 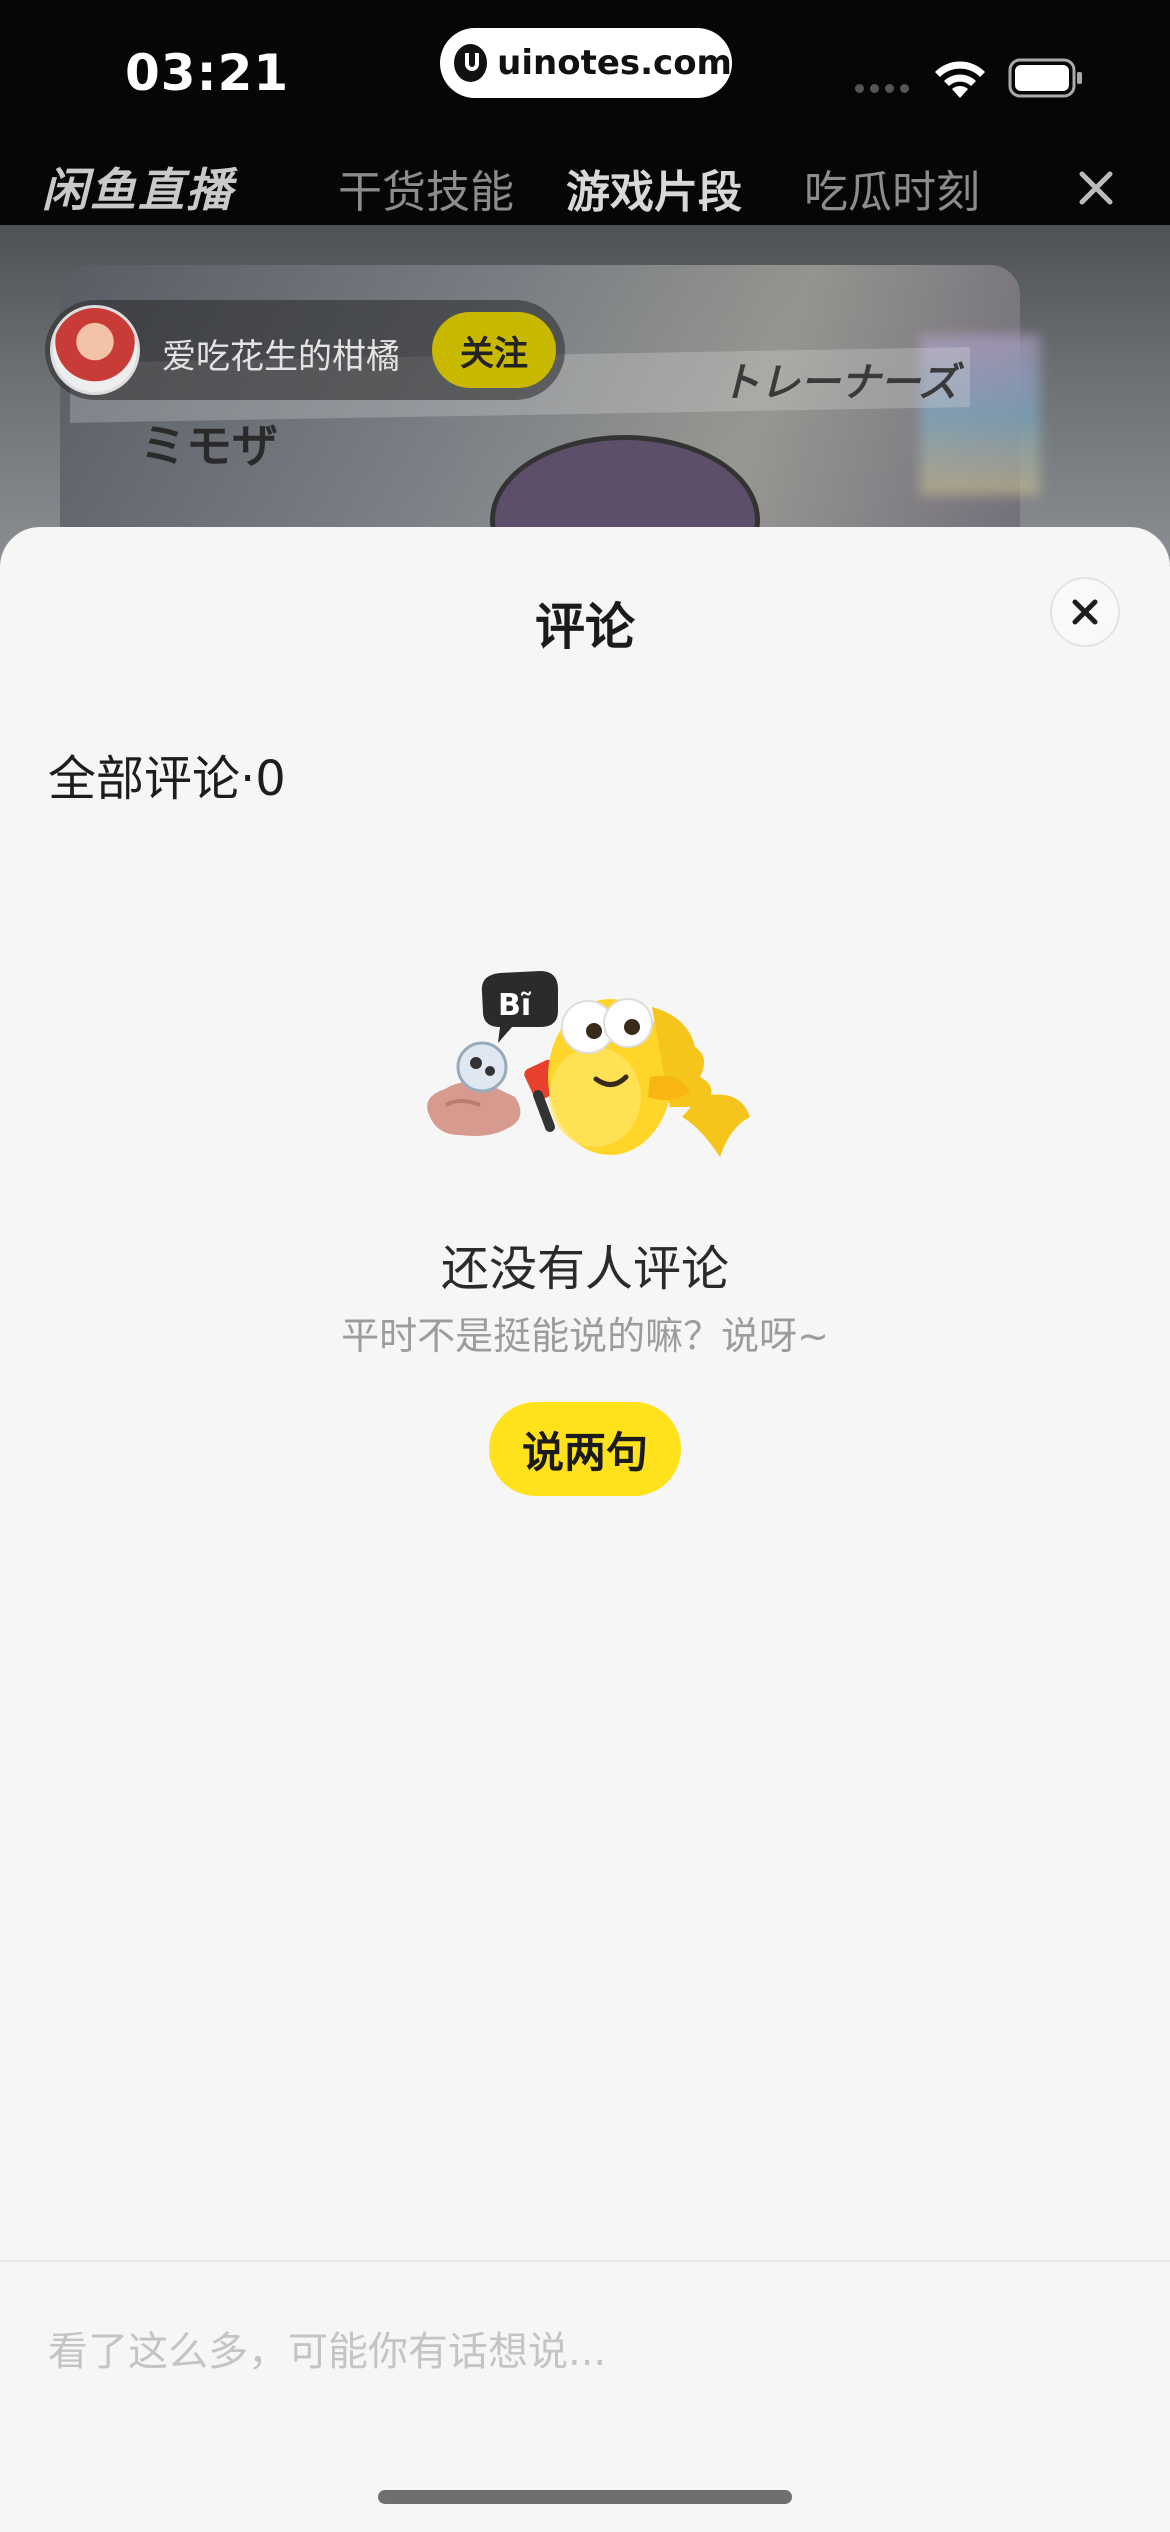 I want to click on top-nav: 闲鱼直播 干货技能 游戏片段 吃瓜时刻, so click(x=585, y=187).